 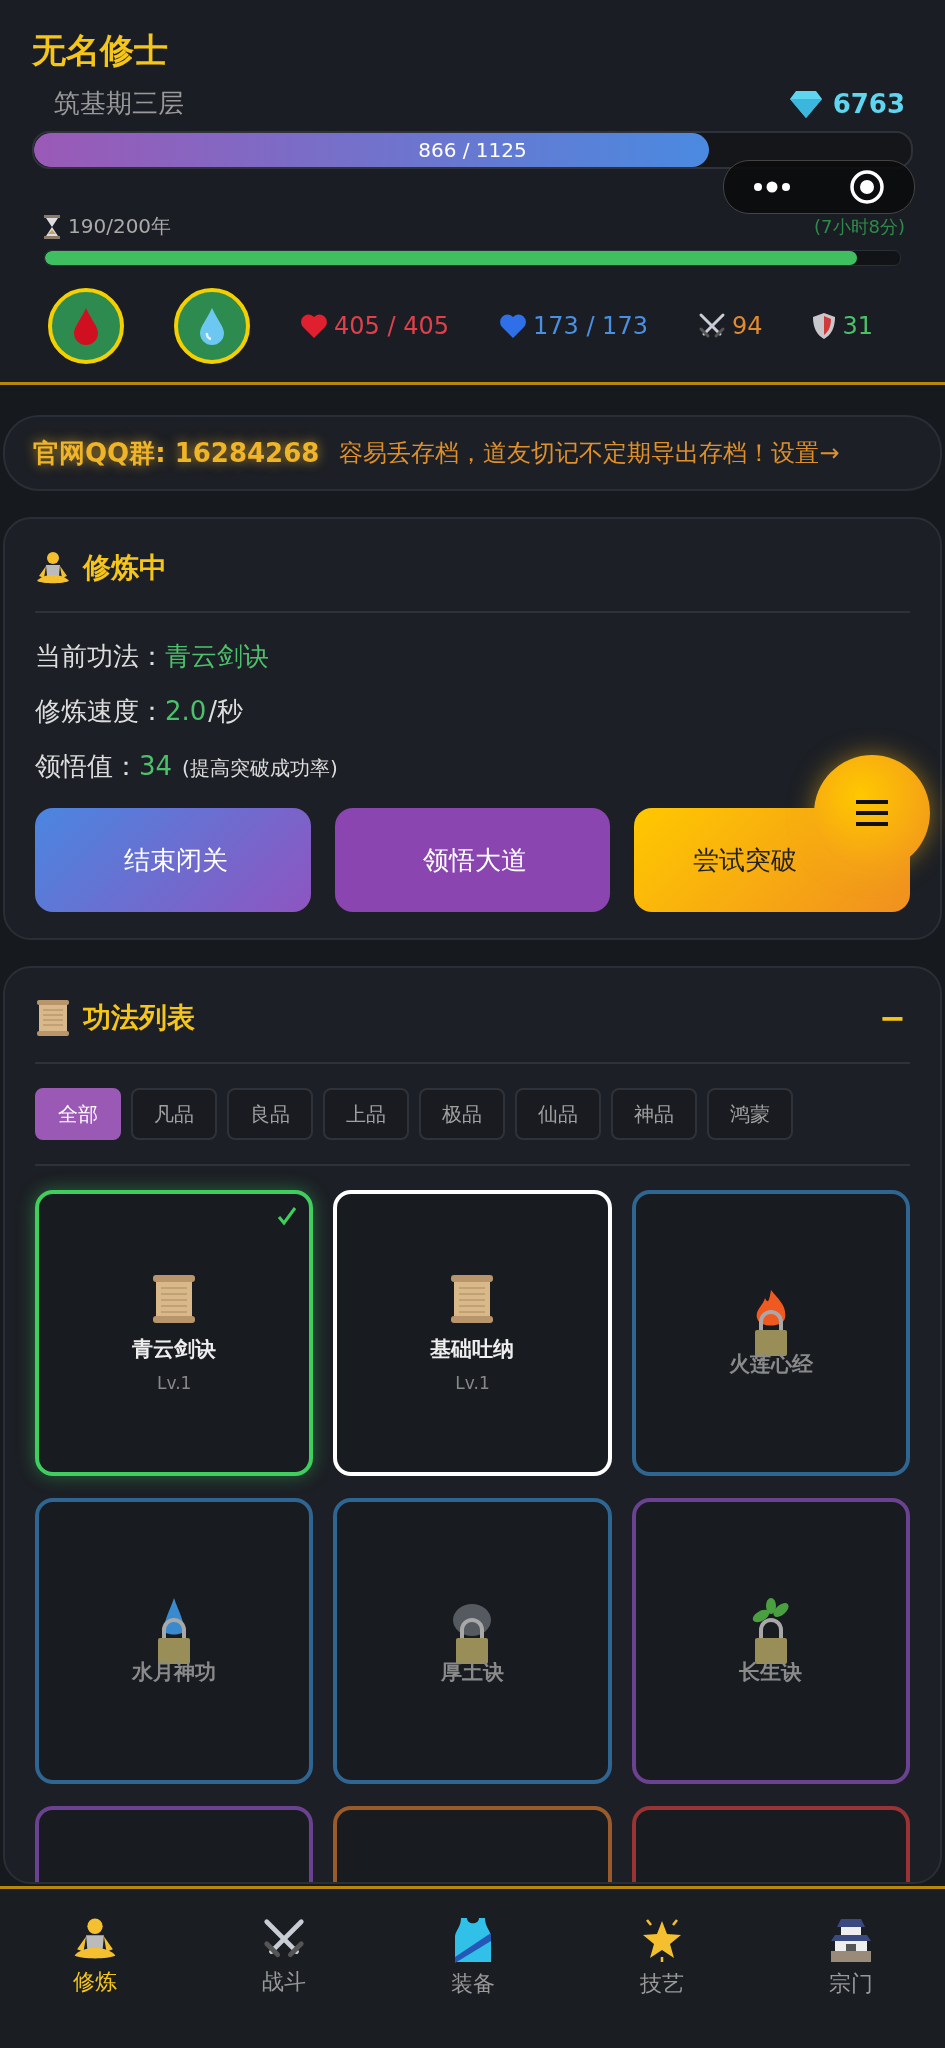 What do you see at coordinates (78, 1114) in the screenshot?
I see `filter-tab: 全部` at bounding box center [78, 1114].